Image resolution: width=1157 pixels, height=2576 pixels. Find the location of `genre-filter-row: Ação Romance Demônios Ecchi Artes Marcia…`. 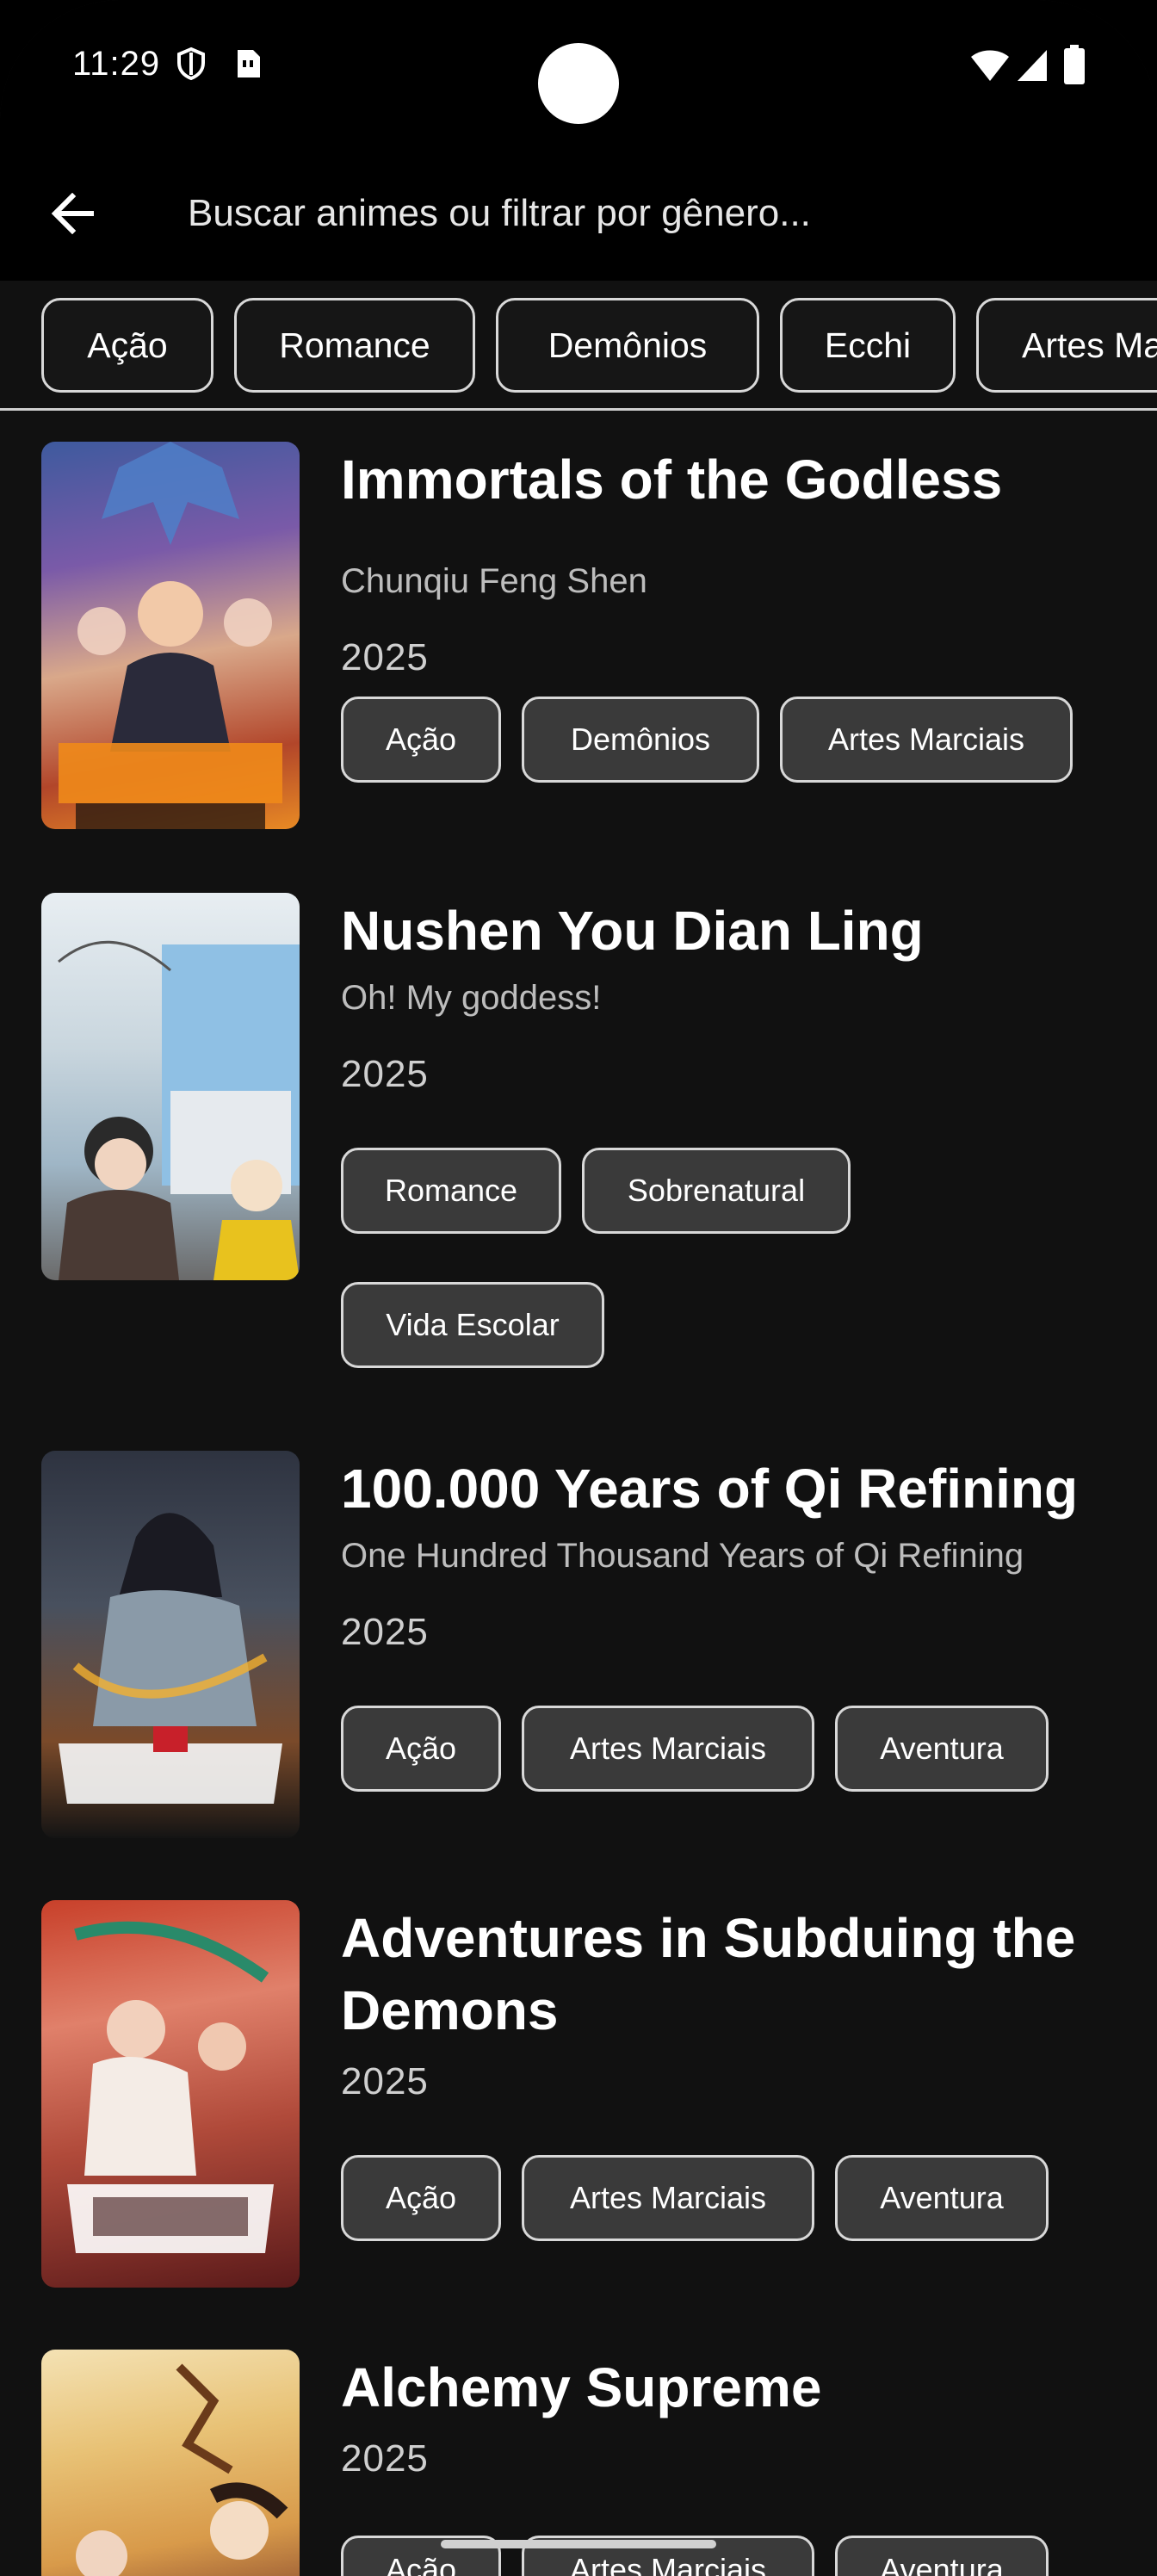

genre-filter-row: Ação Romance Demônios Ecchi Artes Marcia… is located at coordinates (579, 346).